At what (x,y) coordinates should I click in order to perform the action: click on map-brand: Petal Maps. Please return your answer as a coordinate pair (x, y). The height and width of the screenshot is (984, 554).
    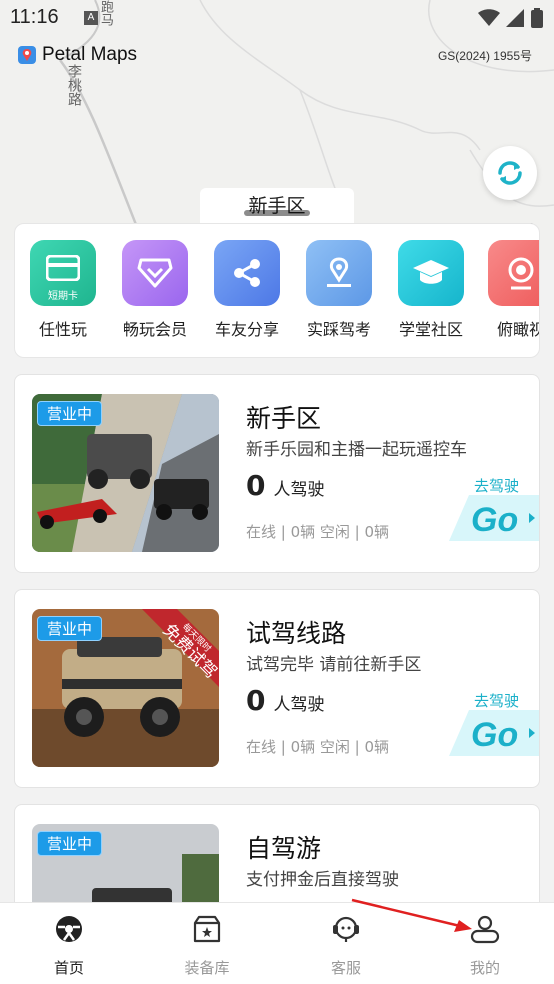
    Looking at the image, I should click on (77, 55).